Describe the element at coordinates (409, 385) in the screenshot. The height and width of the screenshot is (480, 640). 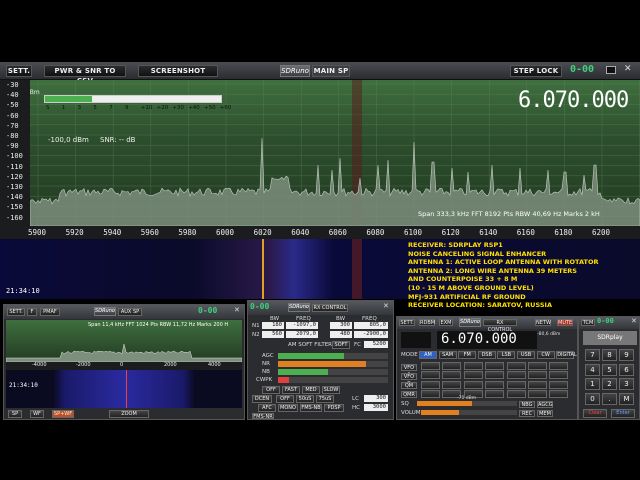
I see `qm-button: QM` at that location.